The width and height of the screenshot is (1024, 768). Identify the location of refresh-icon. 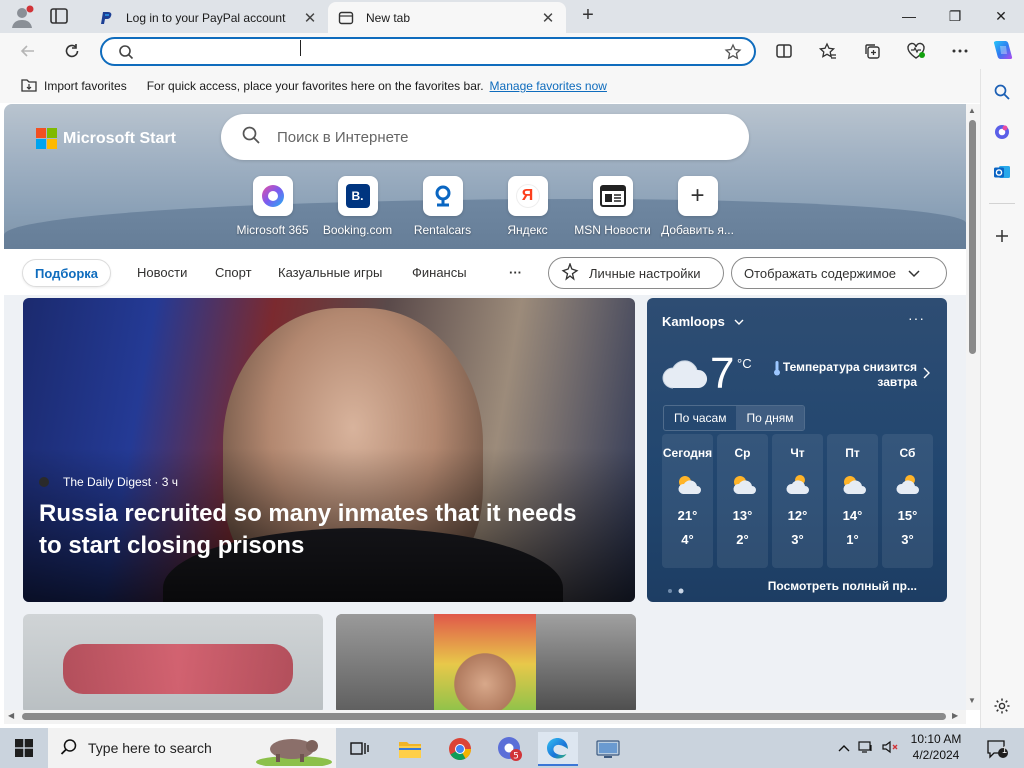
(72, 51).